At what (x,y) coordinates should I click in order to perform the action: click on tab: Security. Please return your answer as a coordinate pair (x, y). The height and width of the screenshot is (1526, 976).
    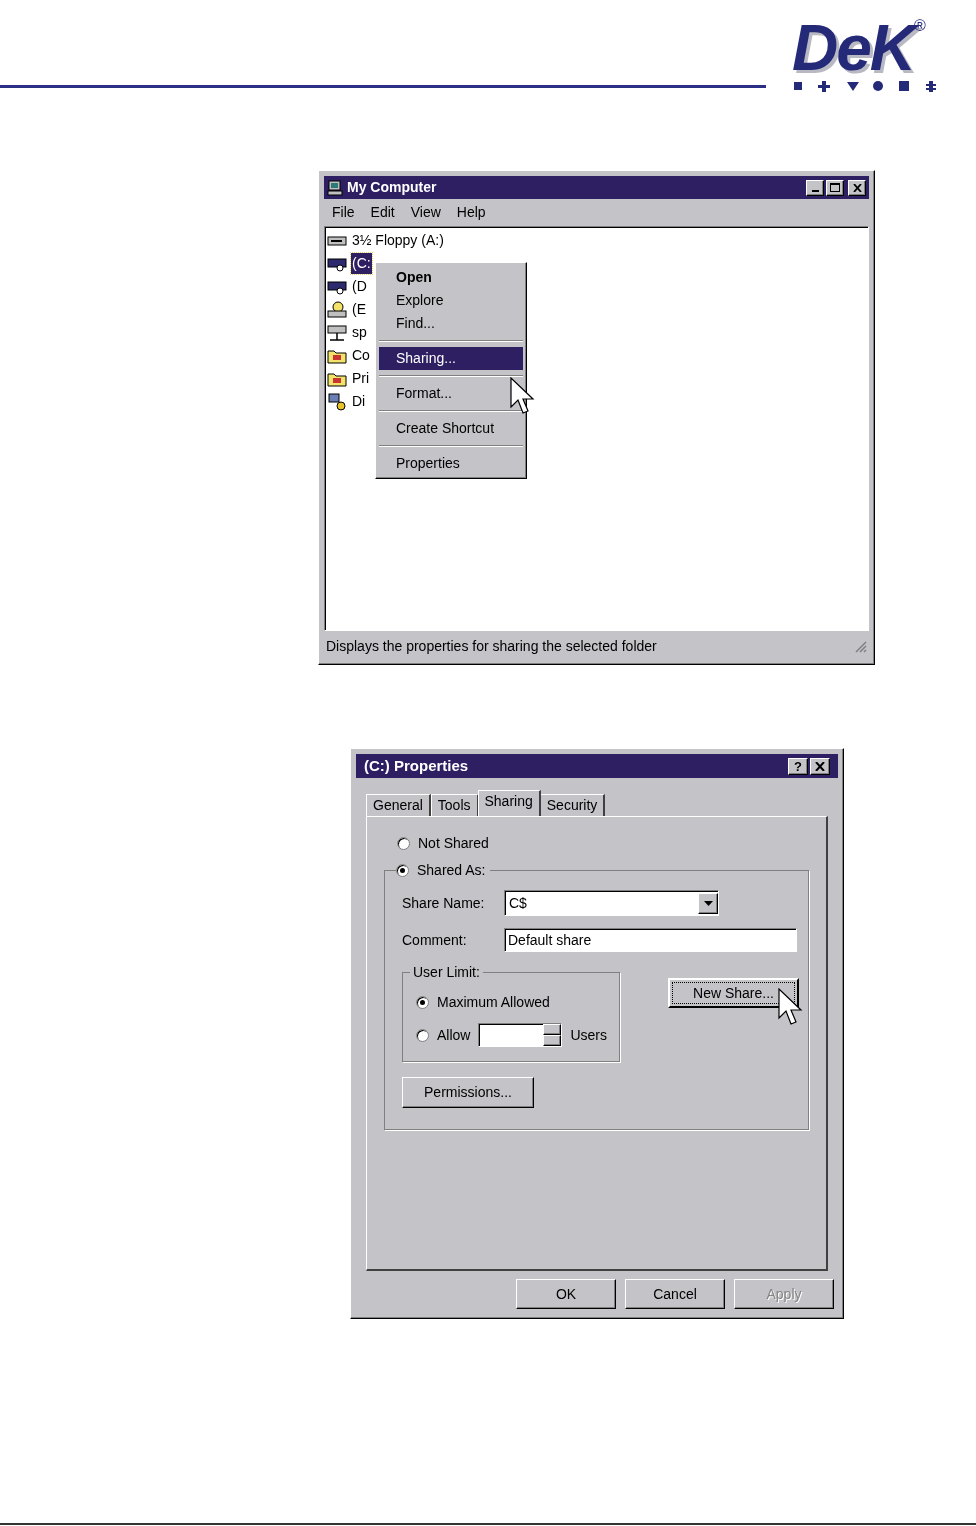
    Looking at the image, I should click on (572, 805).